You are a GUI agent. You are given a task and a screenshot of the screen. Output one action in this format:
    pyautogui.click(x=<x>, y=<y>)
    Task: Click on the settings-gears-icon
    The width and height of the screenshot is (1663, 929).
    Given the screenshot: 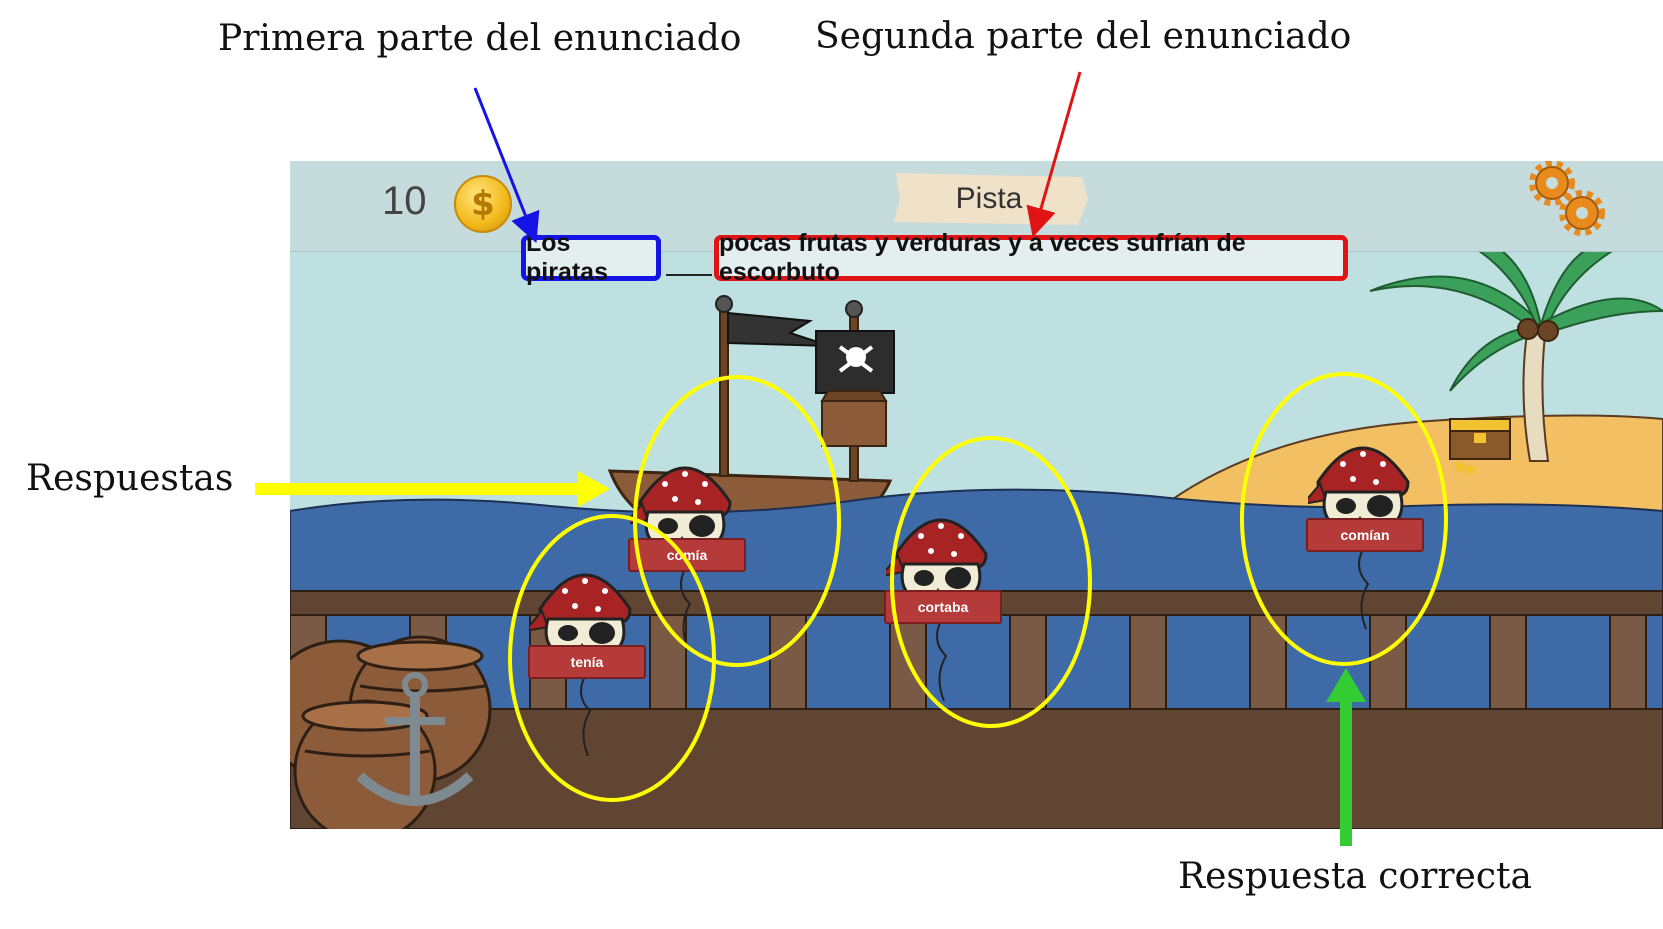 What is the action you would take?
    pyautogui.click(x=1569, y=201)
    